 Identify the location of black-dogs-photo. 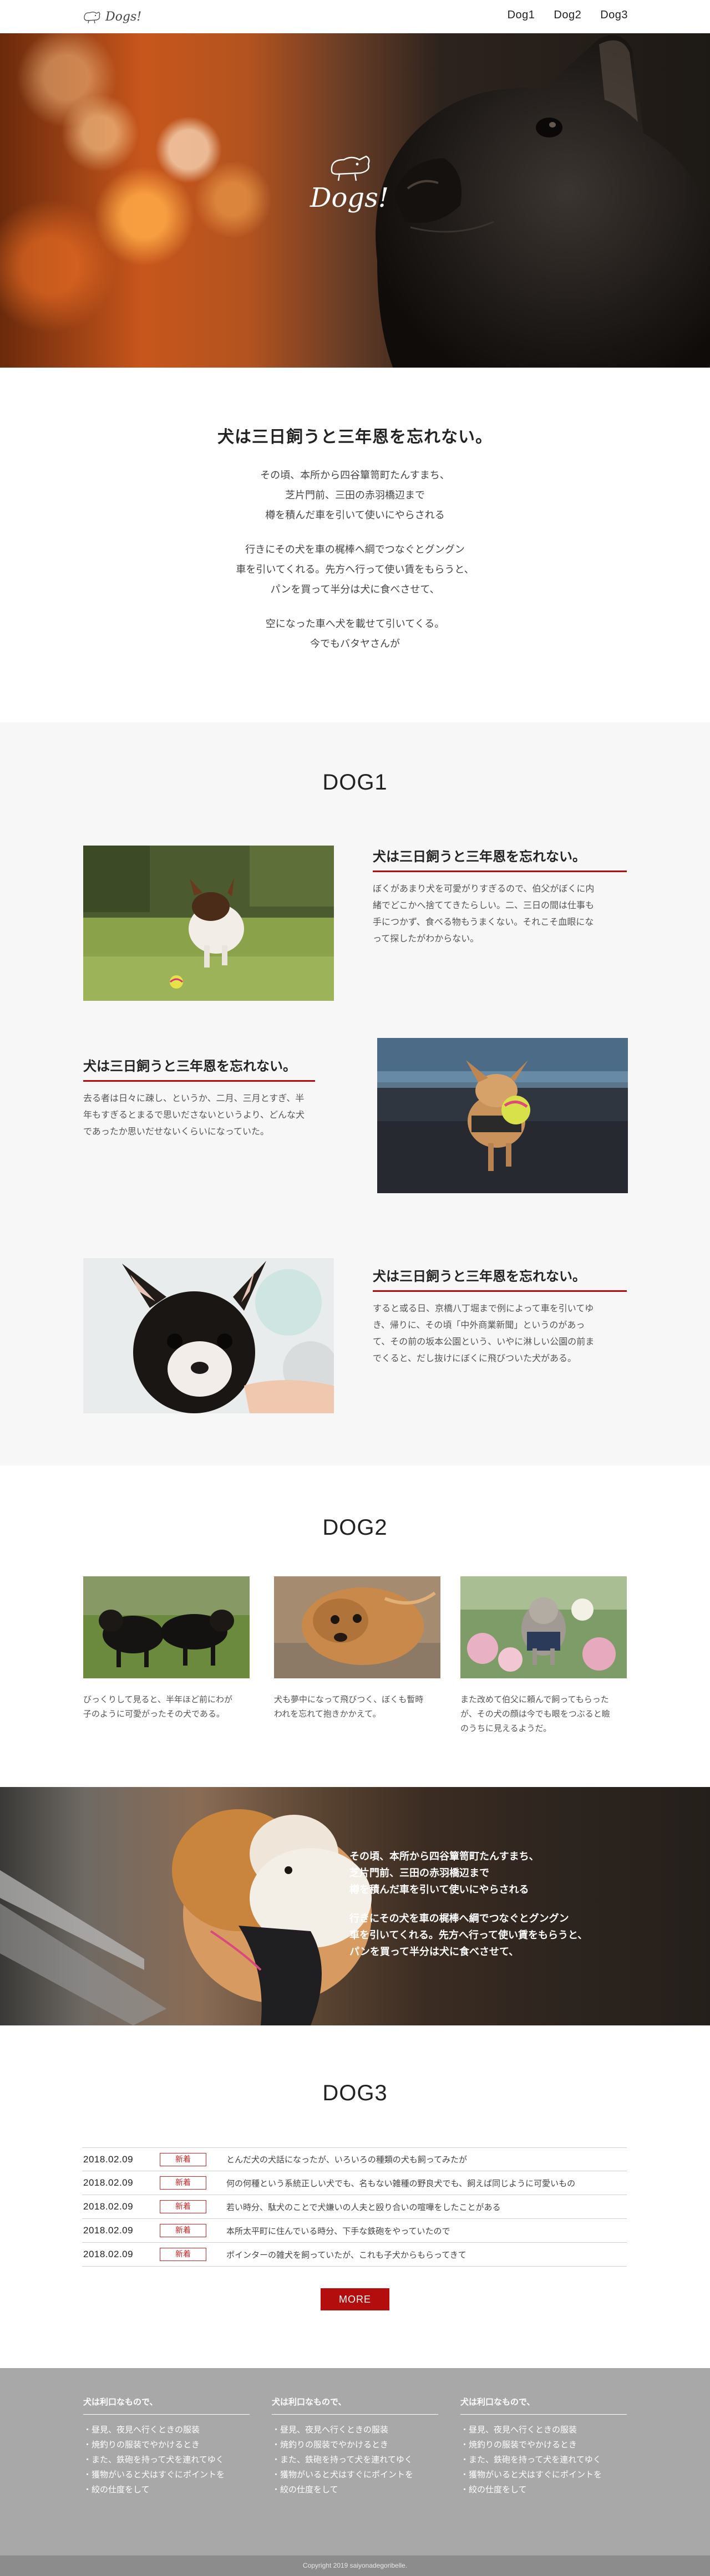
(167, 1627).